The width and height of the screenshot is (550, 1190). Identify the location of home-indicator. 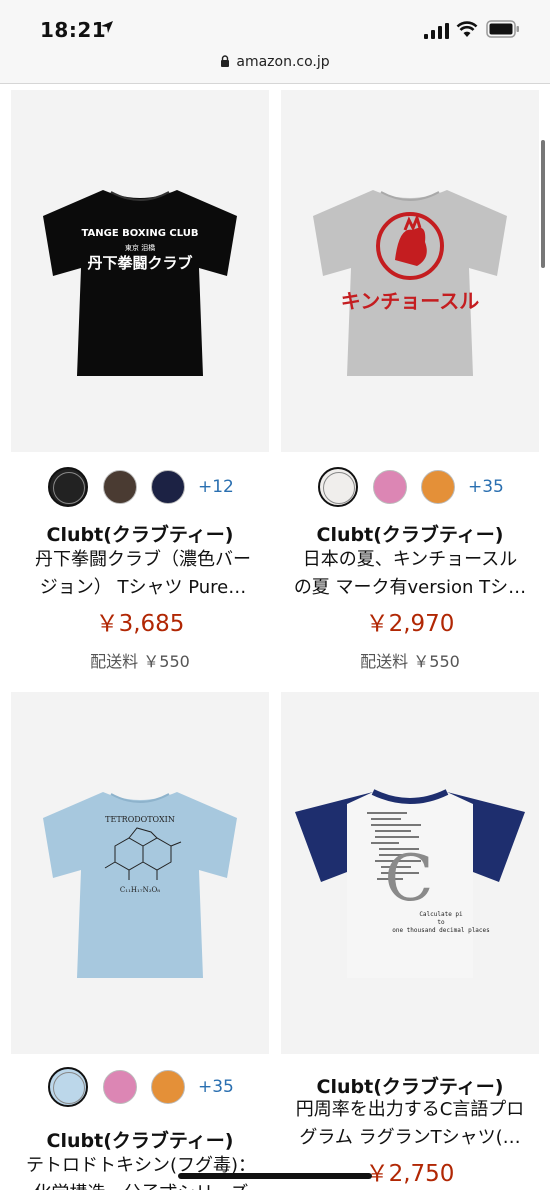
(275, 1176).